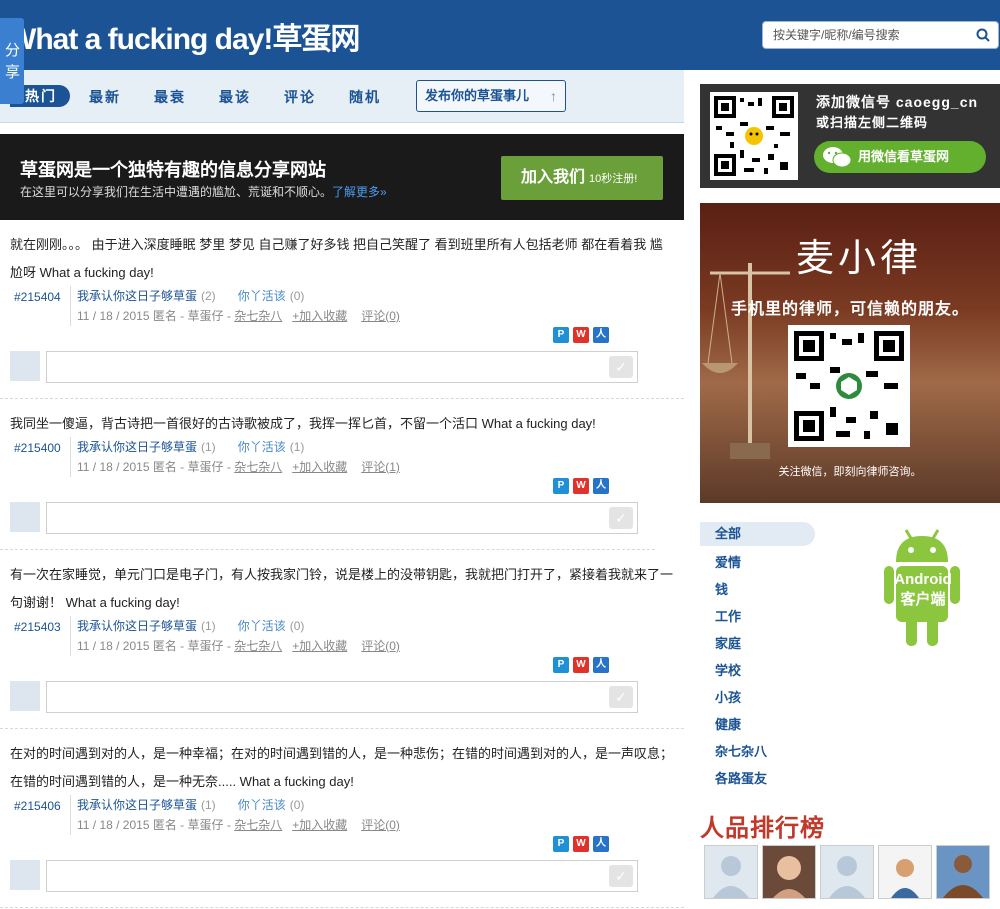 This screenshot has height=909, width=1000. I want to click on post-id: #215403, so click(37, 627).